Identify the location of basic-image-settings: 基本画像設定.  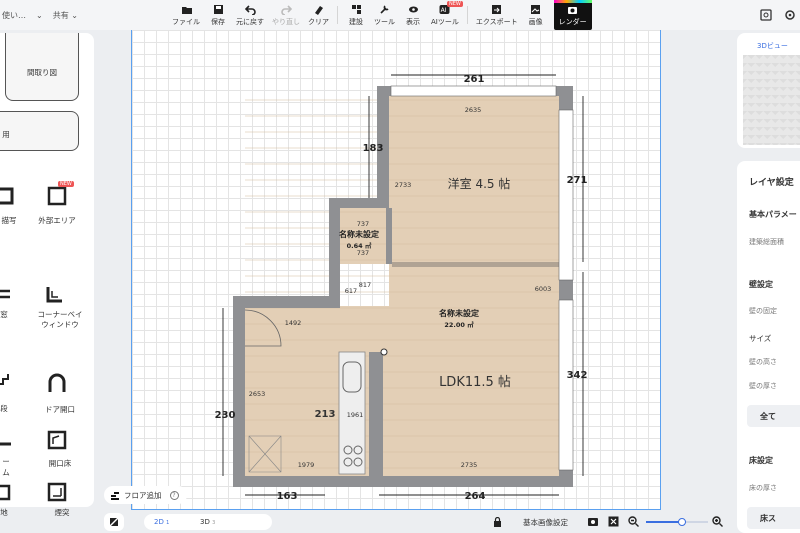
(545, 522).